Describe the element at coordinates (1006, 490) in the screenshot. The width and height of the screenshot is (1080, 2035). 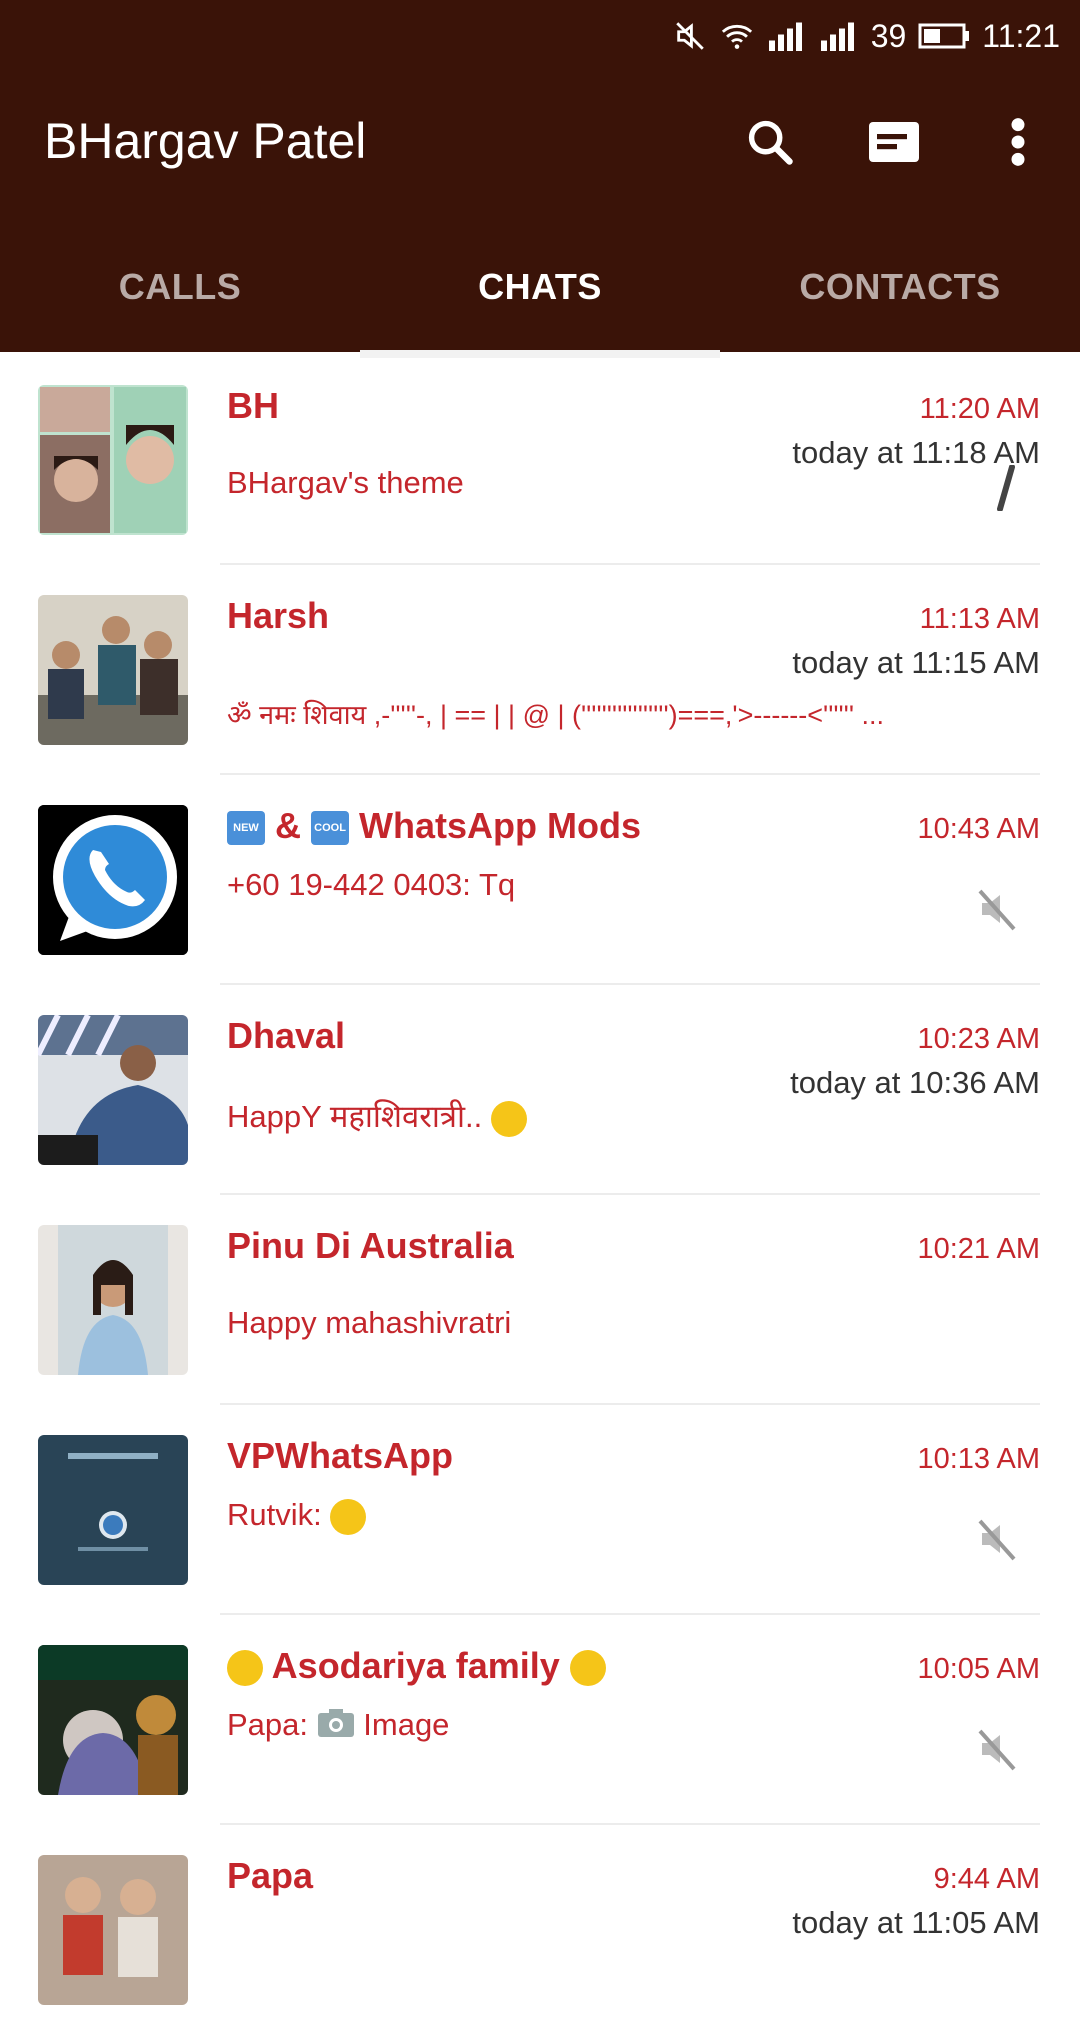
I see `pencil-icon` at that location.